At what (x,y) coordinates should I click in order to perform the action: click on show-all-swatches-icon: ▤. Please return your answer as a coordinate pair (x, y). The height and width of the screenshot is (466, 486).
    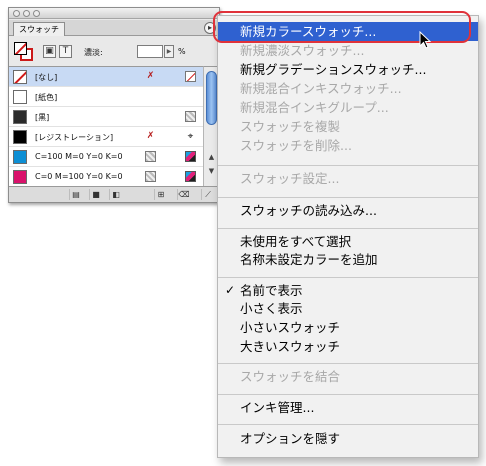
    Looking at the image, I should click on (75, 194).